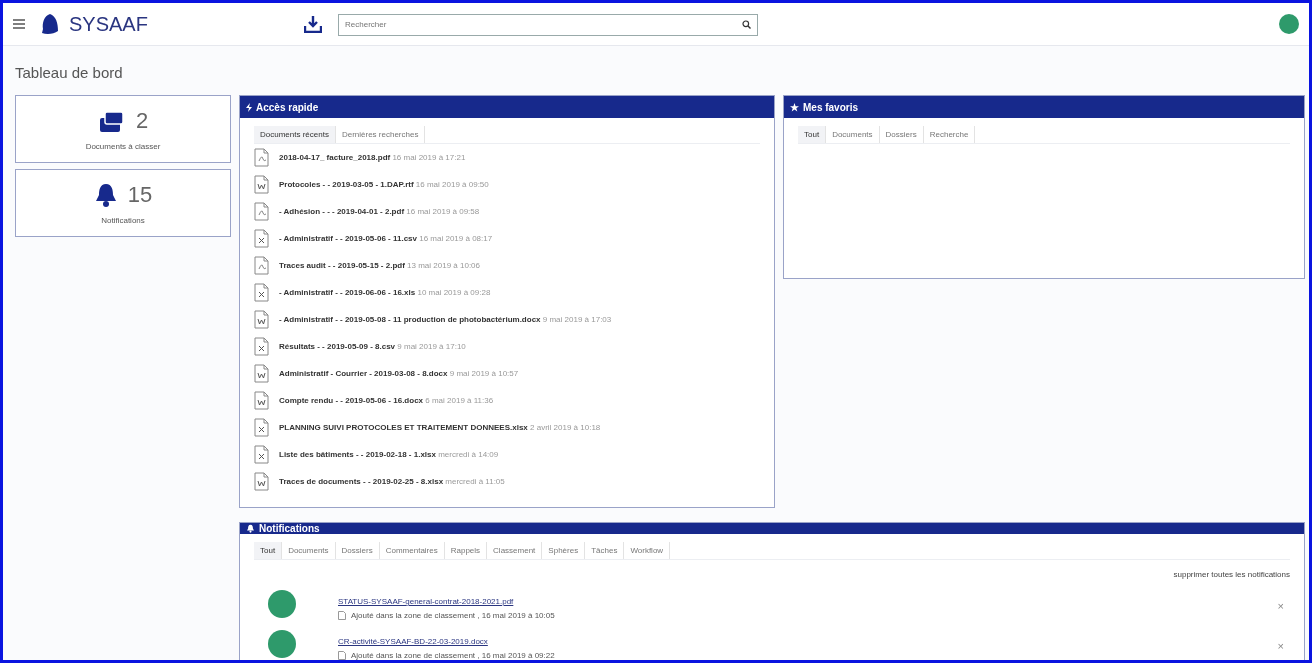 Image resolution: width=1312 pixels, height=663 pixels. What do you see at coordinates (746, 24) in the screenshot?
I see `search-icon` at bounding box center [746, 24].